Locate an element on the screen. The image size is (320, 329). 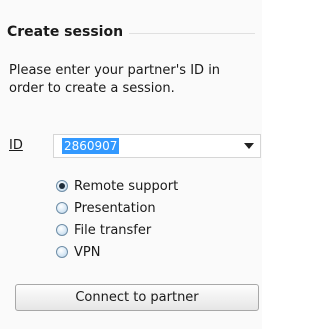
radio-label: Remote support is located at coordinates (126, 186).